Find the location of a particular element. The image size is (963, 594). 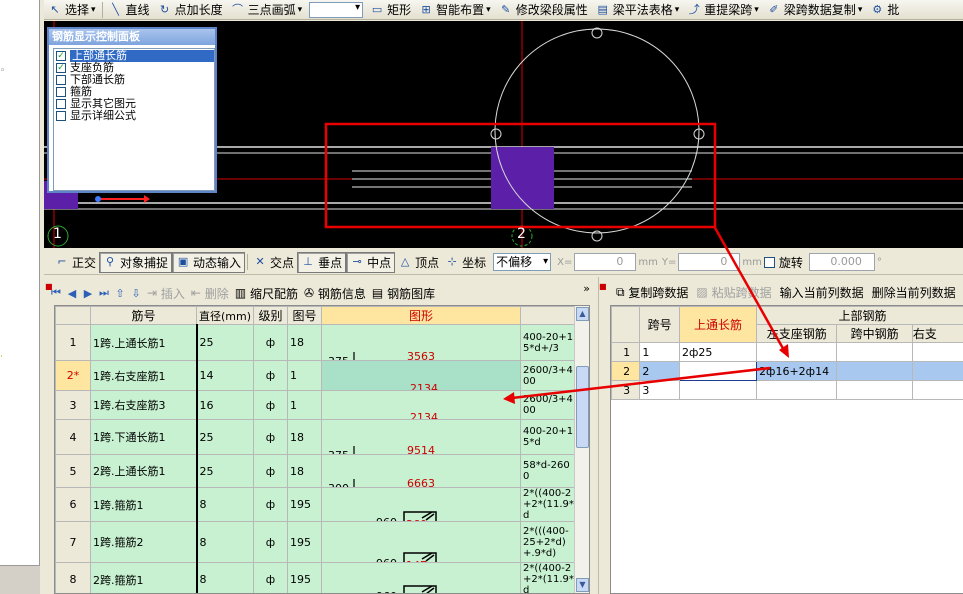

smart-layout-button: ⊞ 智能布置 ▾ is located at coordinates (455, 10).